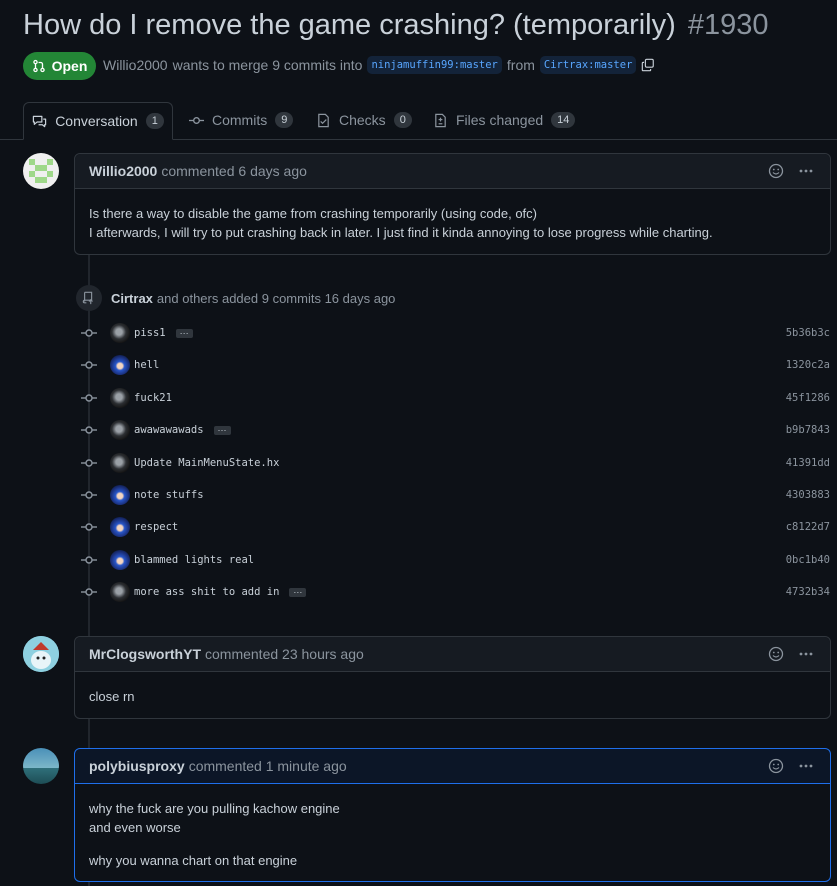  Describe the element at coordinates (169, 430) in the screenshot. I see `commit-message: awawawawads` at that location.